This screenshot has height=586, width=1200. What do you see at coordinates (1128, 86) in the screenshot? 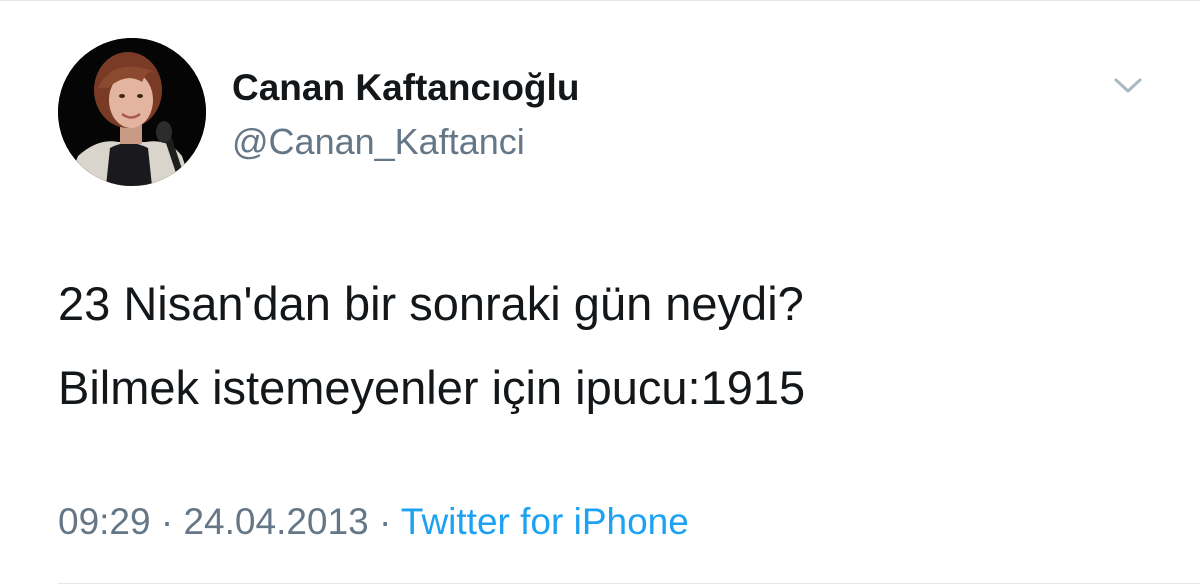
I see `chevron-down-icon` at bounding box center [1128, 86].